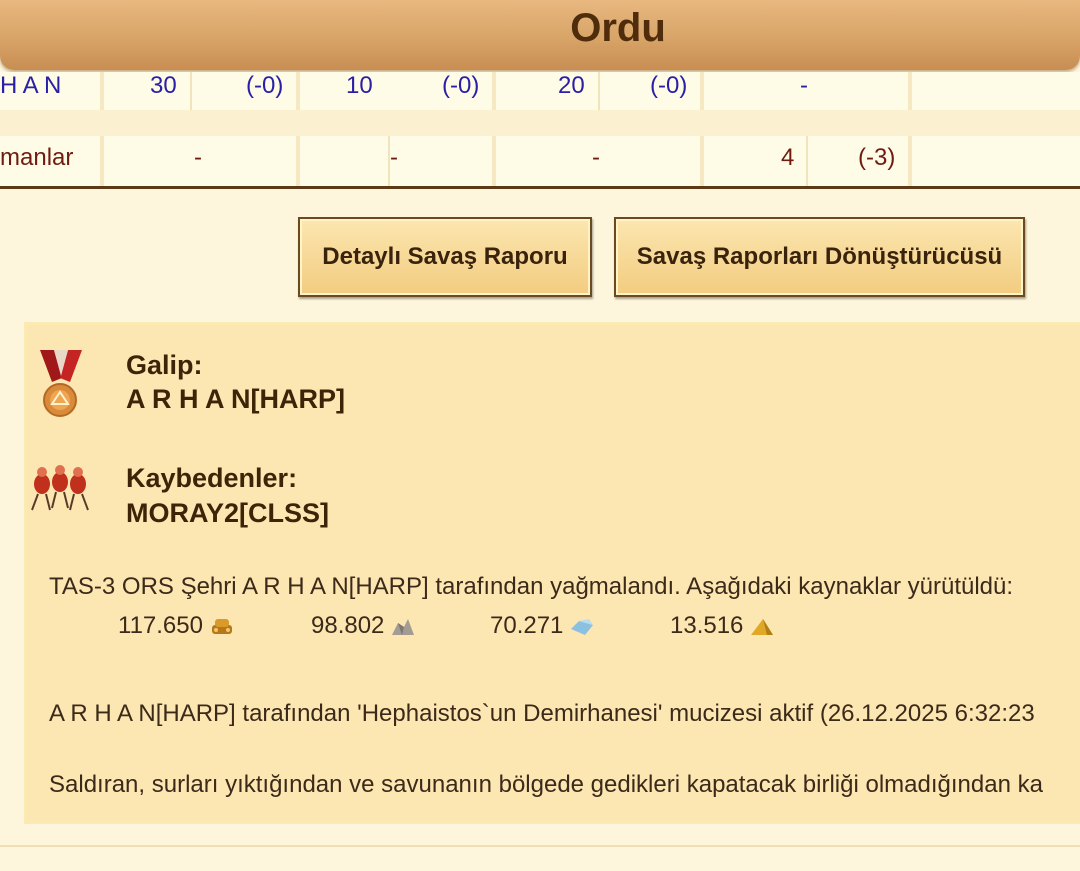  I want to click on cell-value: 30, so click(163, 85).